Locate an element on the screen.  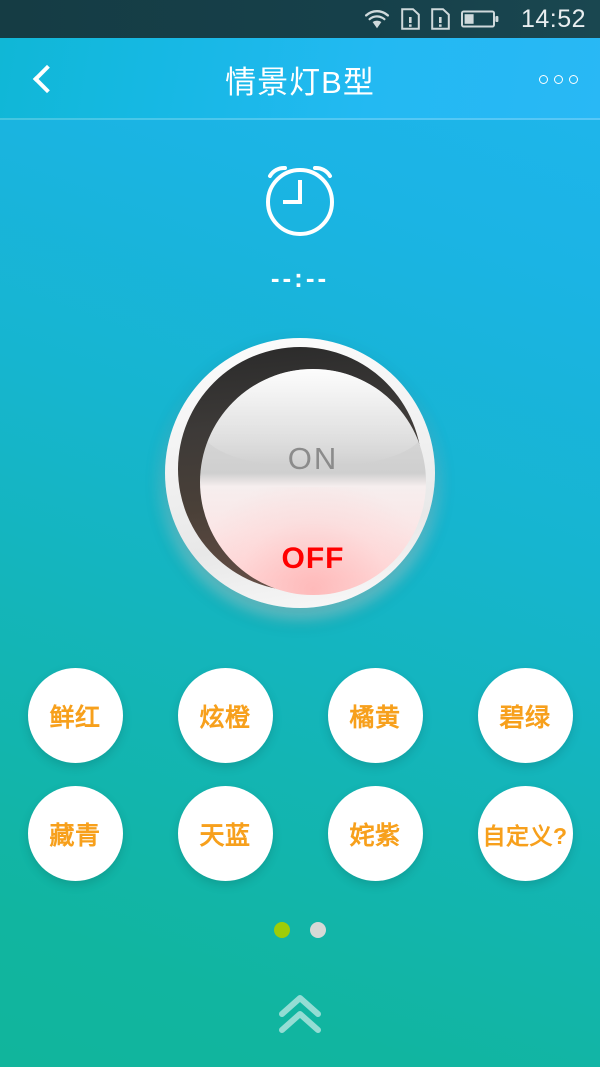
status-bar-clock: 14:52 is located at coordinates (553, 18).